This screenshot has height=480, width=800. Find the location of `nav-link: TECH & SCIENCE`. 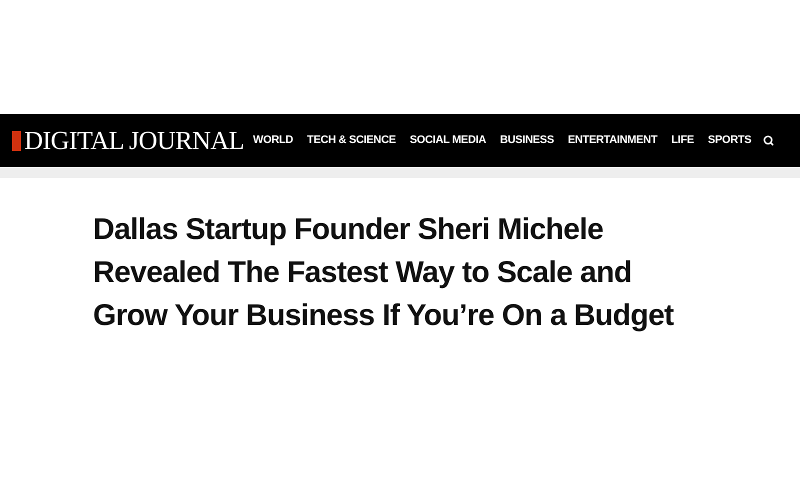

nav-link: TECH & SCIENCE is located at coordinates (351, 140).